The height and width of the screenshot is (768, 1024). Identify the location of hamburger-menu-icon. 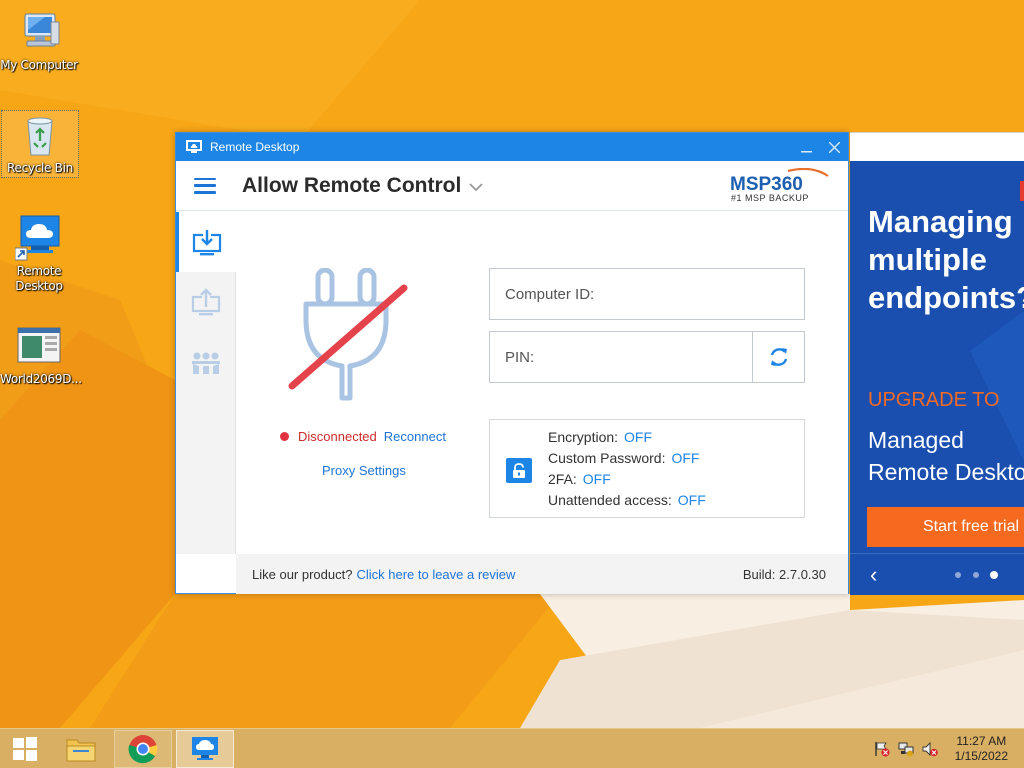
(205, 185).